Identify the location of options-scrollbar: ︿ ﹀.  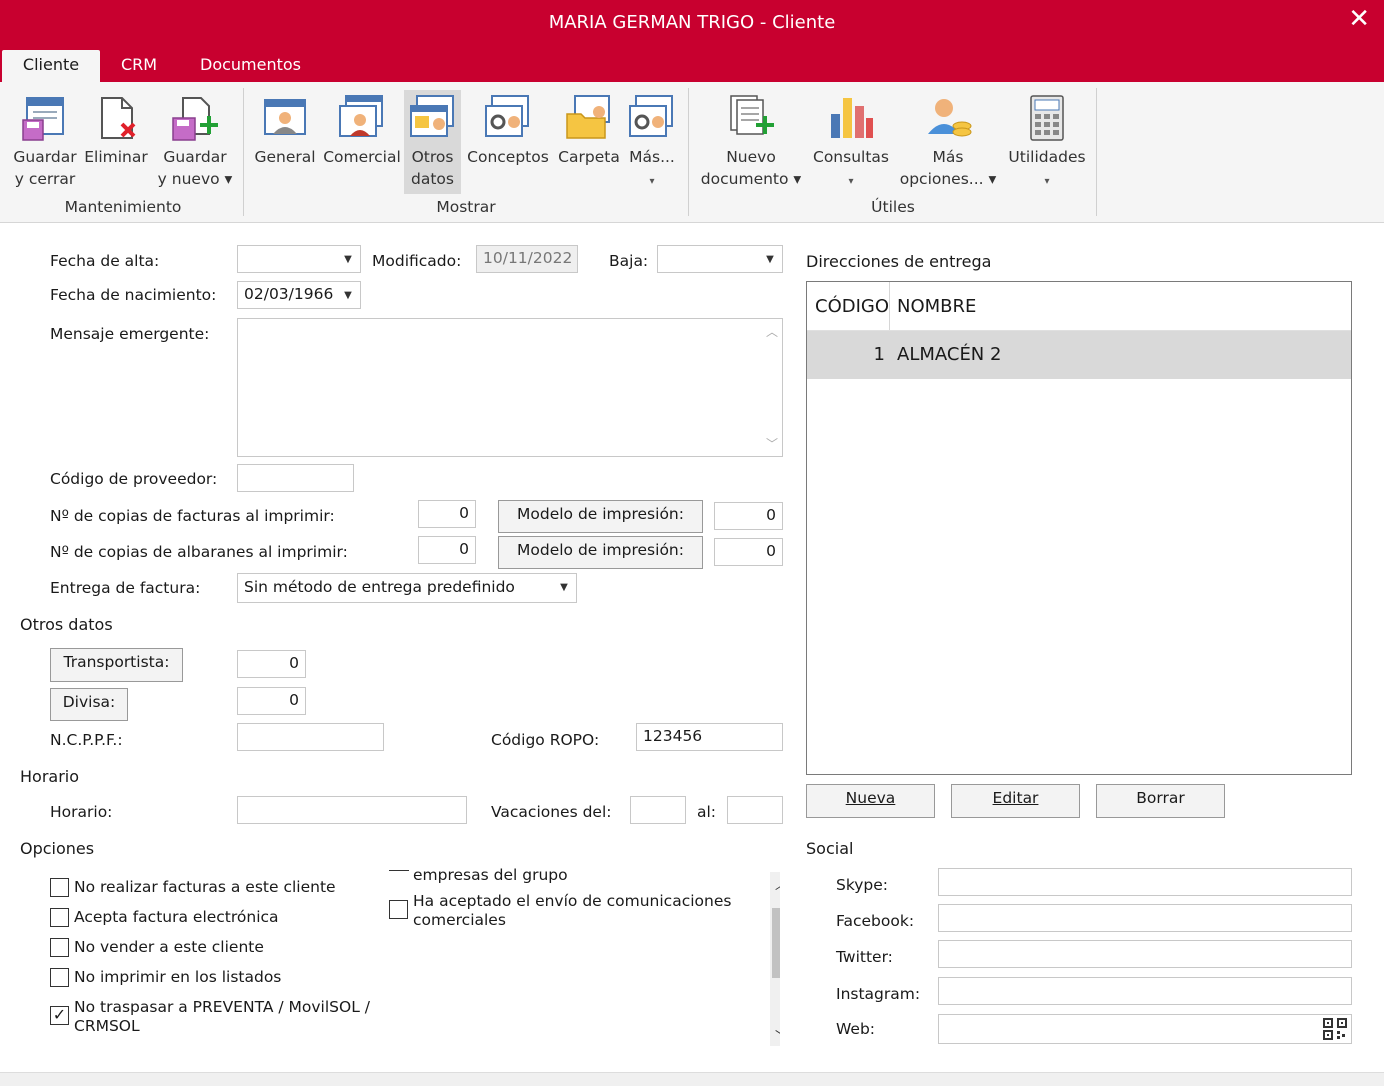
(775, 959).